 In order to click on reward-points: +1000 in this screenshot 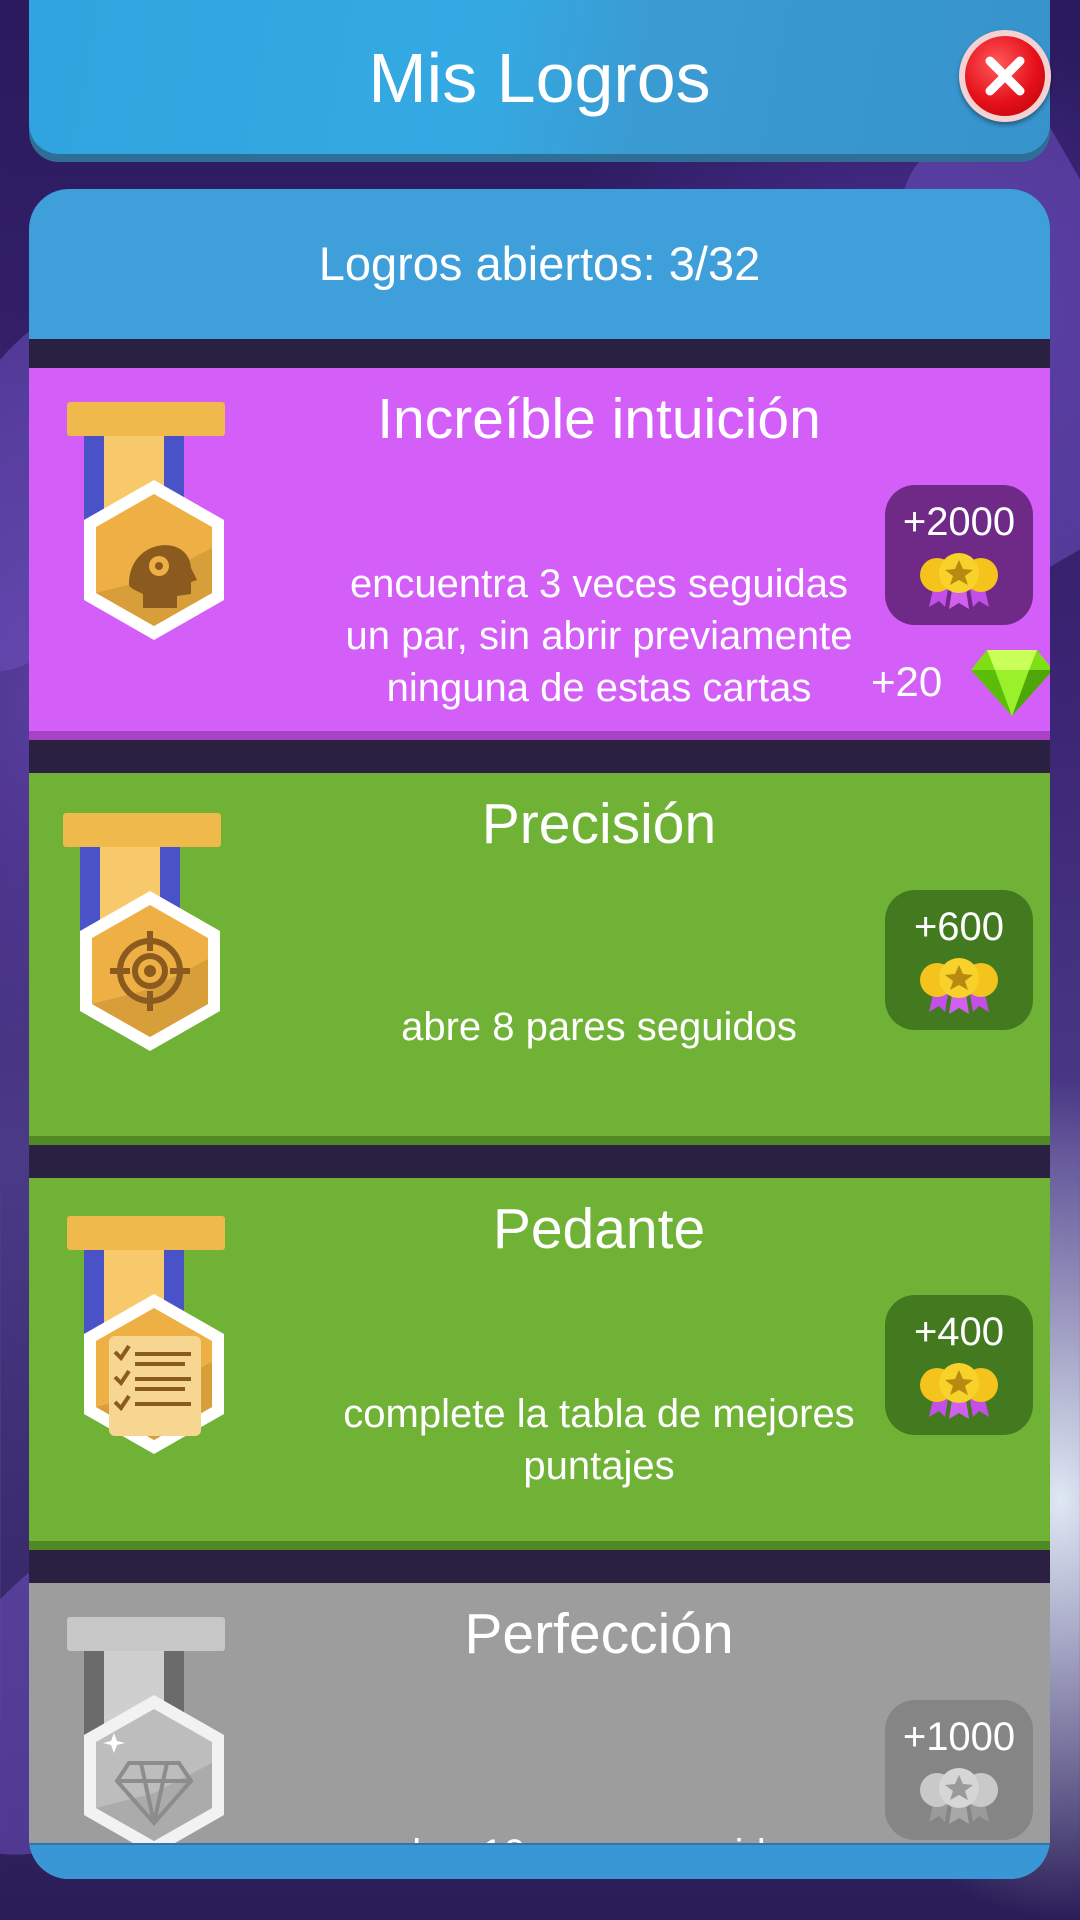, I will do `click(959, 1737)`.